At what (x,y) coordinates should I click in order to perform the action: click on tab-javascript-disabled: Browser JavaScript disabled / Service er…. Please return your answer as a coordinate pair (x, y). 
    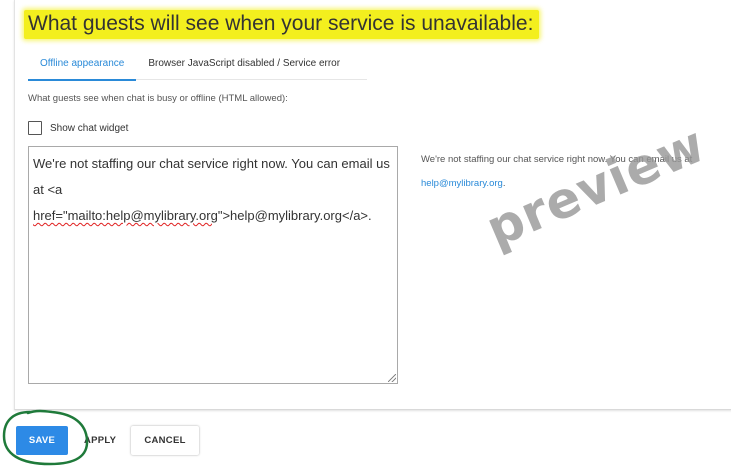
    Looking at the image, I should click on (244, 62).